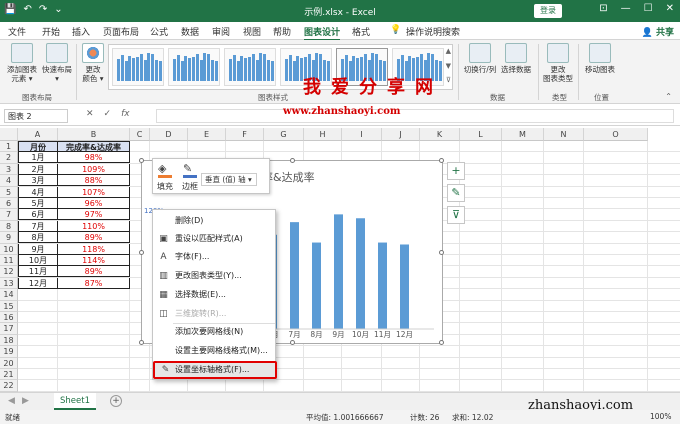 Image resolution: width=680 pixels, height=424 pixels. I want to click on column-header: B, so click(94, 134).